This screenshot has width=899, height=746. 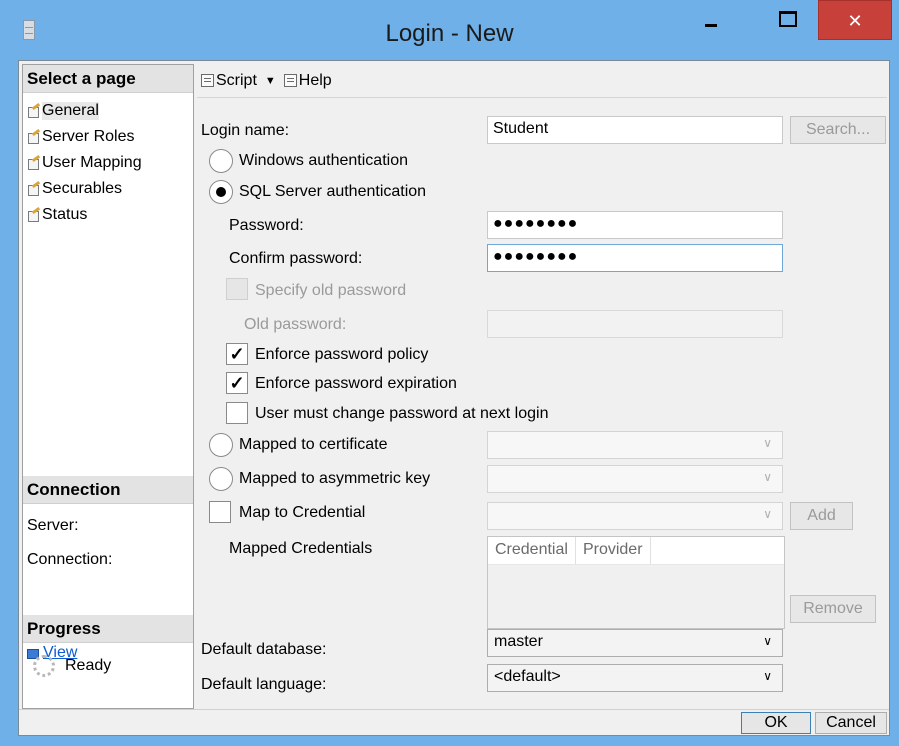 I want to click on mapped-credentials-grid: Credential Provider, so click(x=636, y=582).